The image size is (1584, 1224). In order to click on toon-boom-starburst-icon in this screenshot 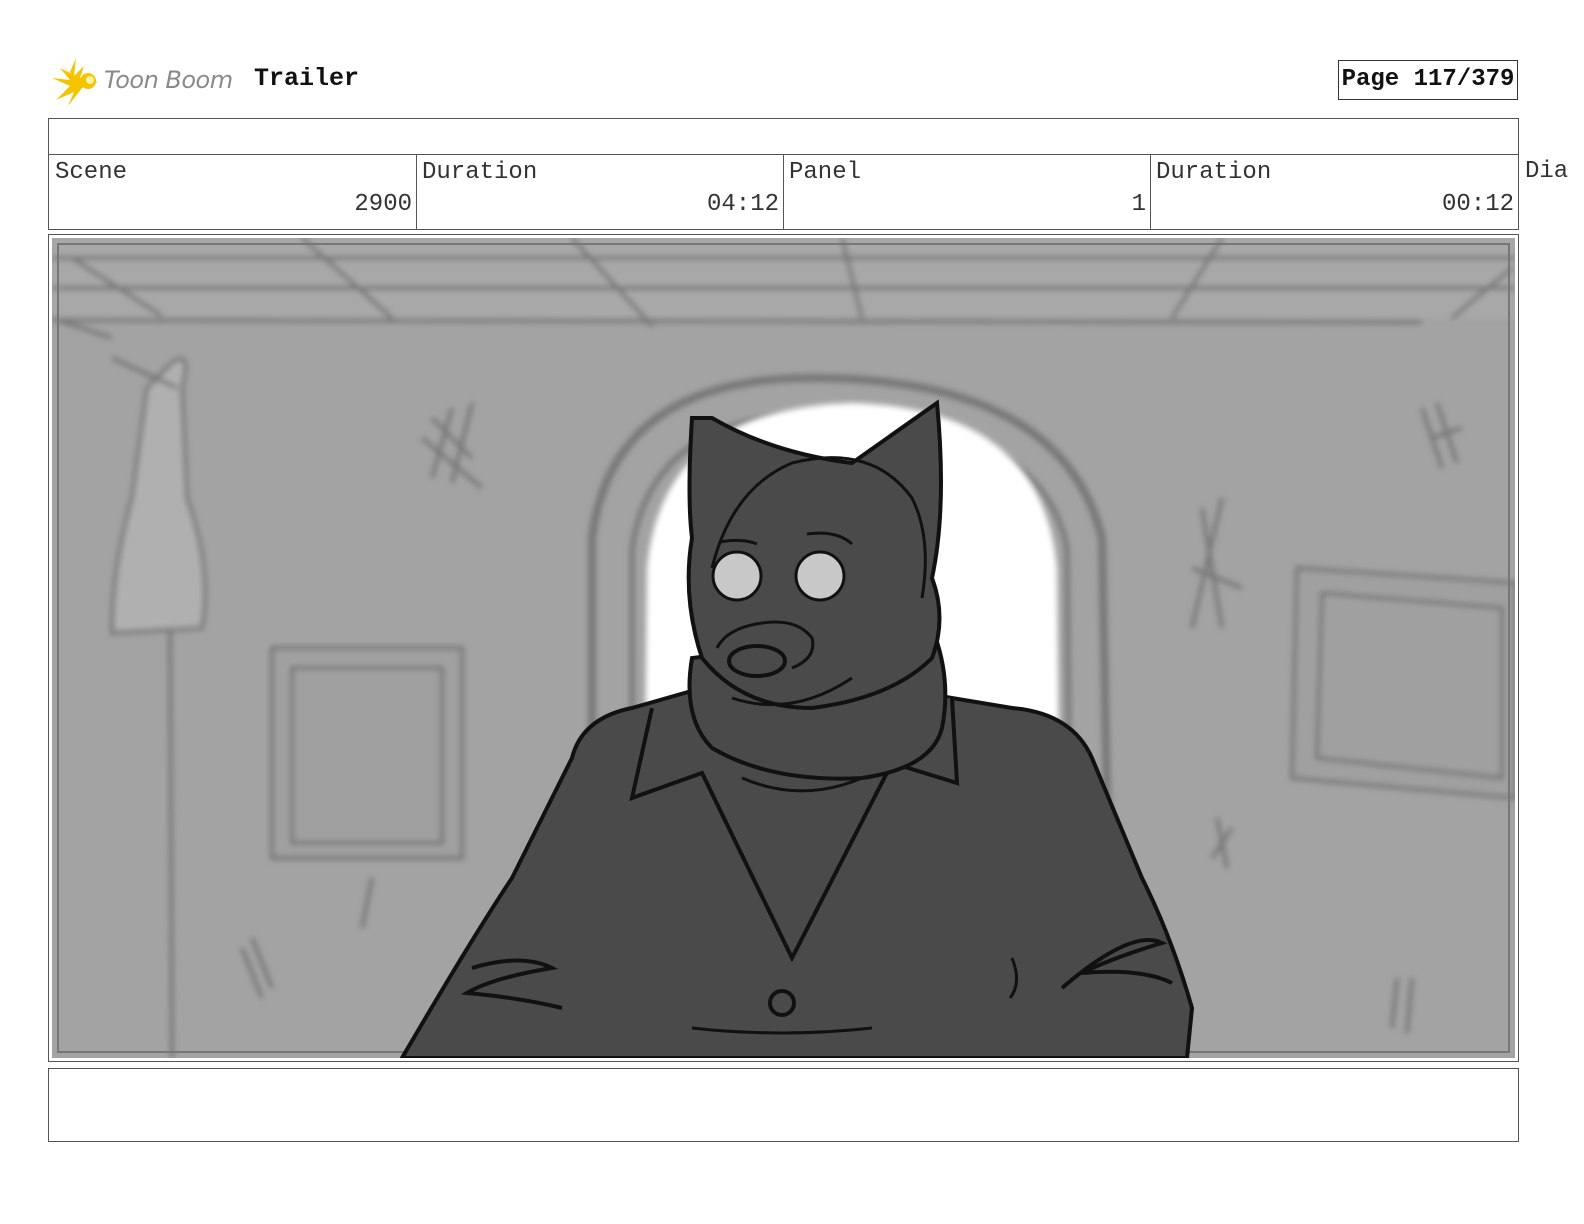, I will do `click(75, 82)`.